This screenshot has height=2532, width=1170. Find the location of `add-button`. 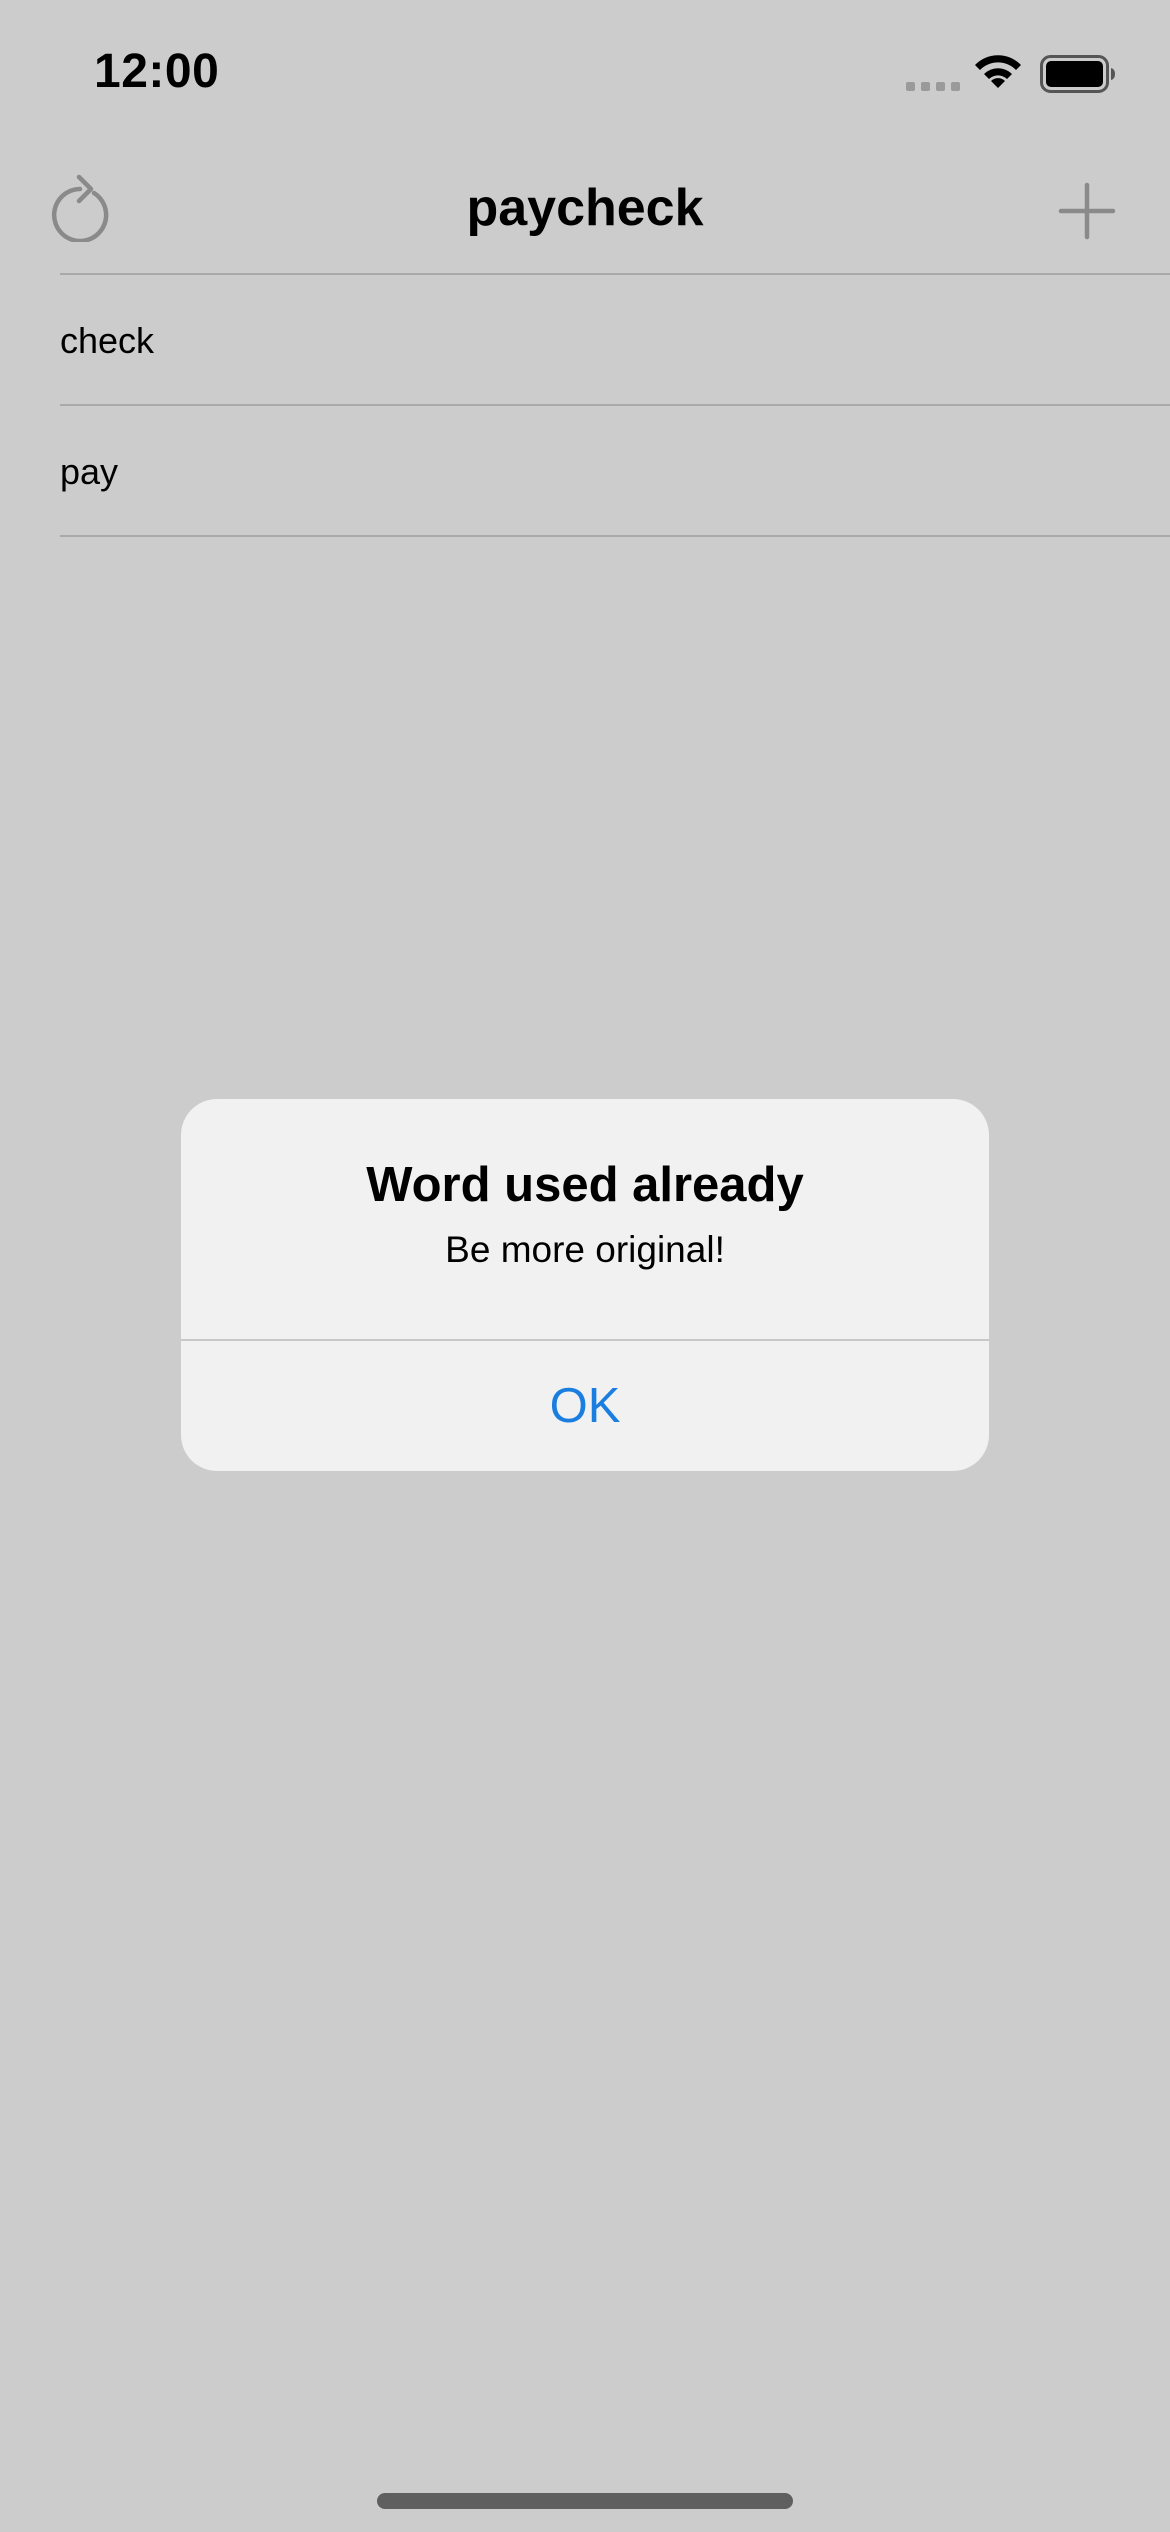

add-button is located at coordinates (1087, 211).